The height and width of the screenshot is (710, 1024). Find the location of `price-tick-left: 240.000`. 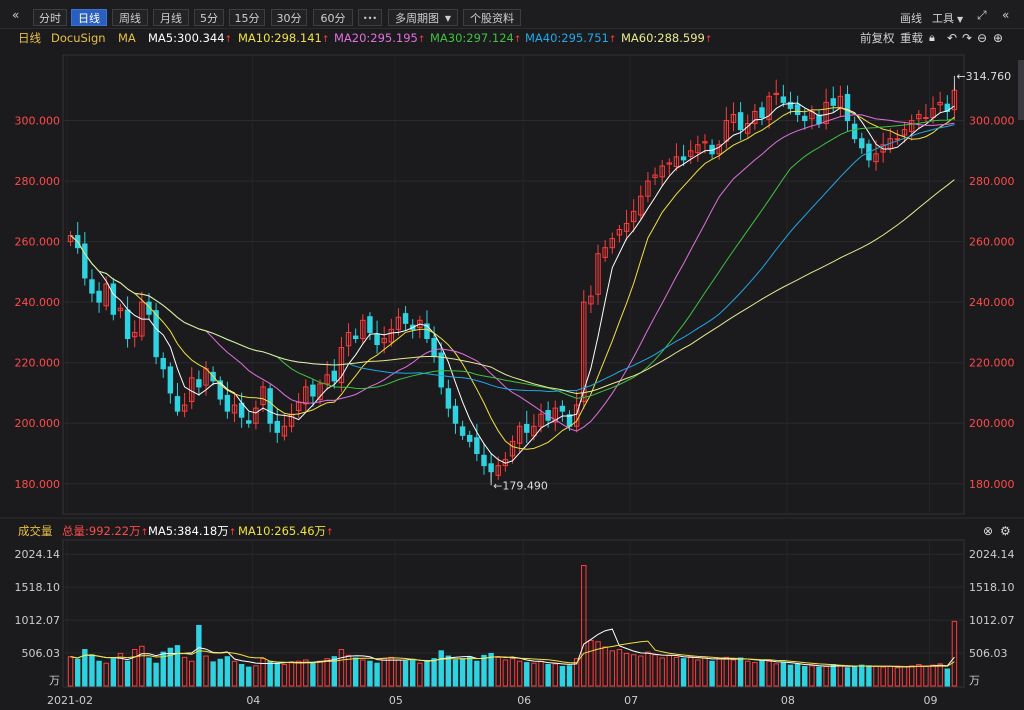

price-tick-left: 240.000 is located at coordinates (38, 302).